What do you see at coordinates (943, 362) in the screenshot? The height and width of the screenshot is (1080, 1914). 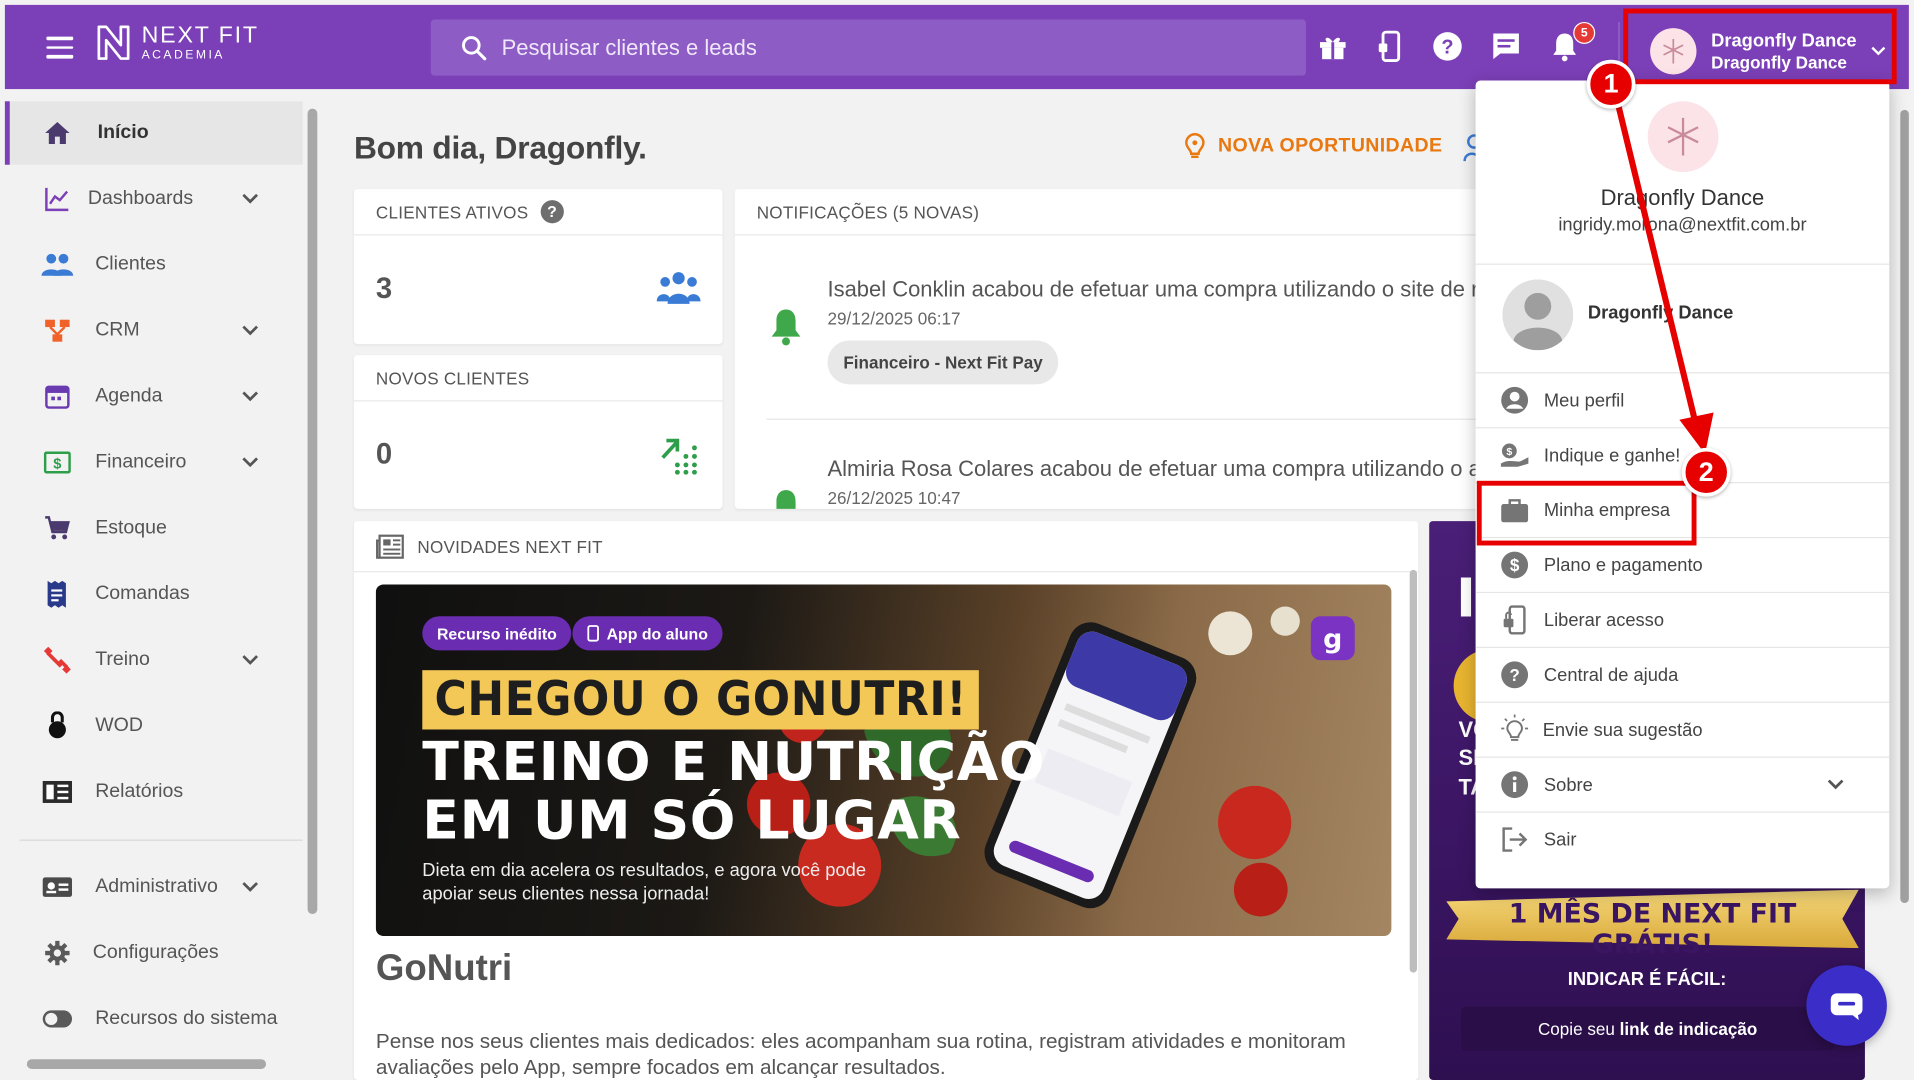 I see `notification-category-chip: Financeiro - Next Fit Pay` at bounding box center [943, 362].